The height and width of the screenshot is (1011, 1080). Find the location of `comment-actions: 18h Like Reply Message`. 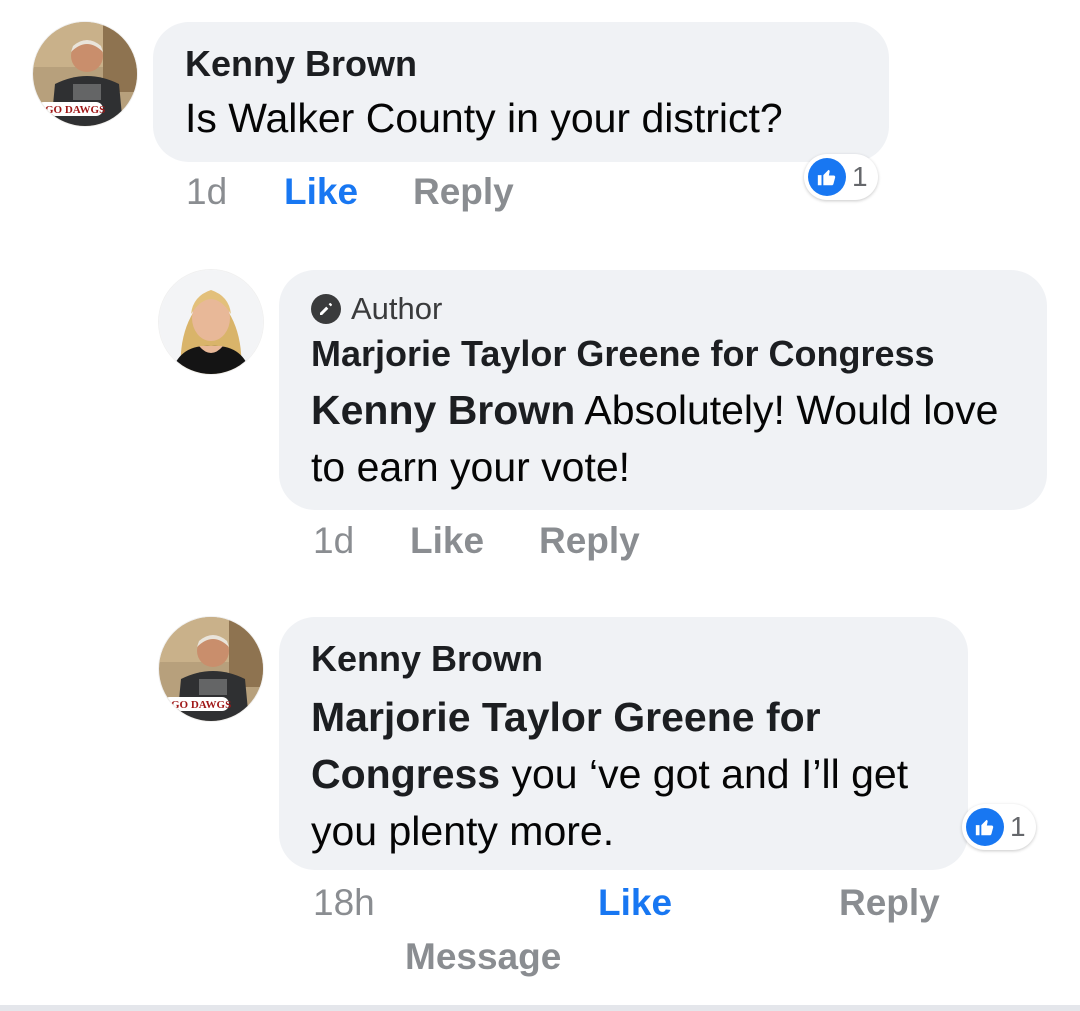

comment-actions: 18h Like Reply Message is located at coordinates (540, 932).